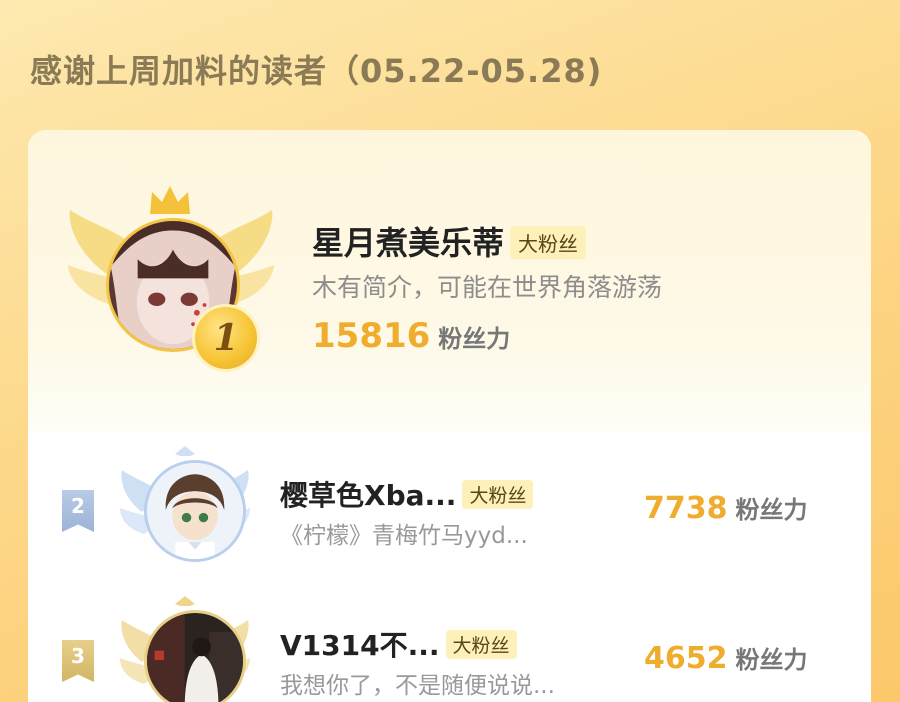 The image size is (900, 702). What do you see at coordinates (408, 243) in the screenshot?
I see `top-reader-name: 星月煮美乐蒂` at bounding box center [408, 243].